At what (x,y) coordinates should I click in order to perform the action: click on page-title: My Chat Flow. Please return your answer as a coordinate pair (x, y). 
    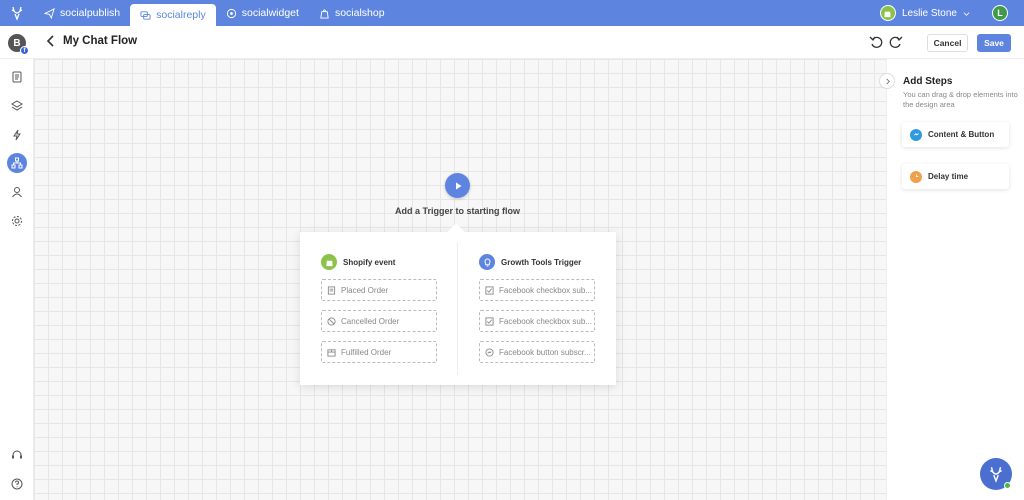
    Looking at the image, I should click on (100, 41).